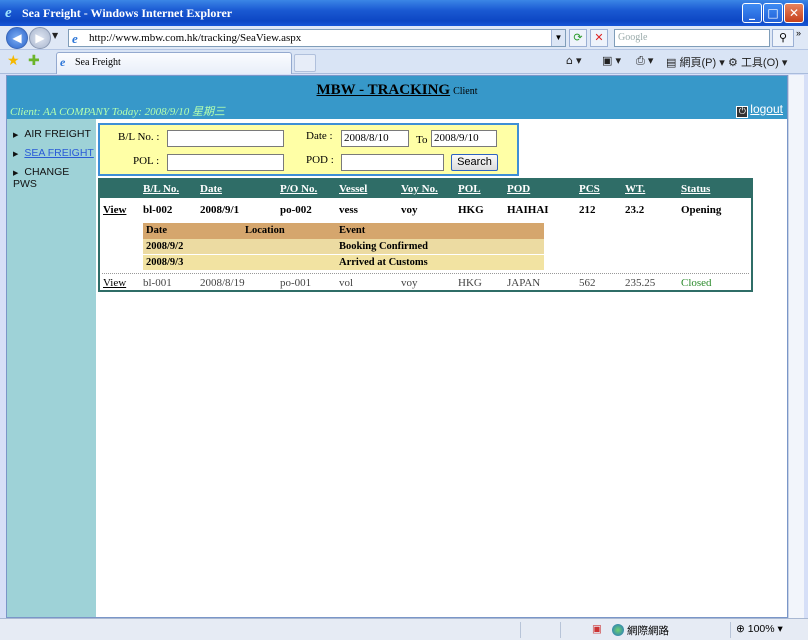  What do you see at coordinates (220, 210) in the screenshot?
I see `cell-date: 2008/9/1` at bounding box center [220, 210].